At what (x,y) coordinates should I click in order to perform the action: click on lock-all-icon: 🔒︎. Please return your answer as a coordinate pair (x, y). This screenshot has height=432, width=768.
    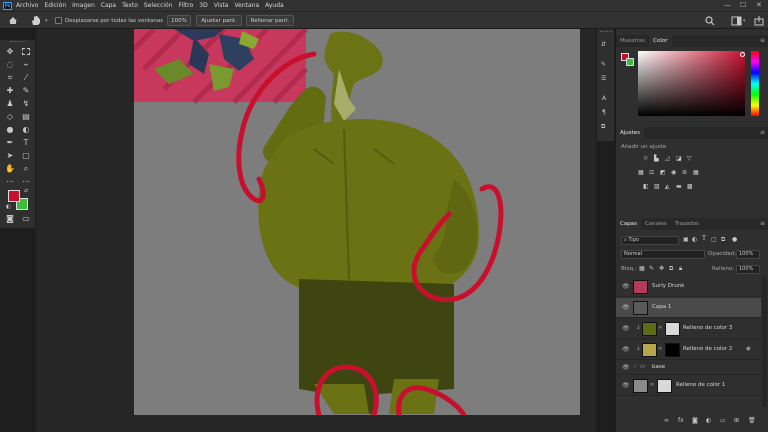
    Looking at the image, I should click on (680, 269).